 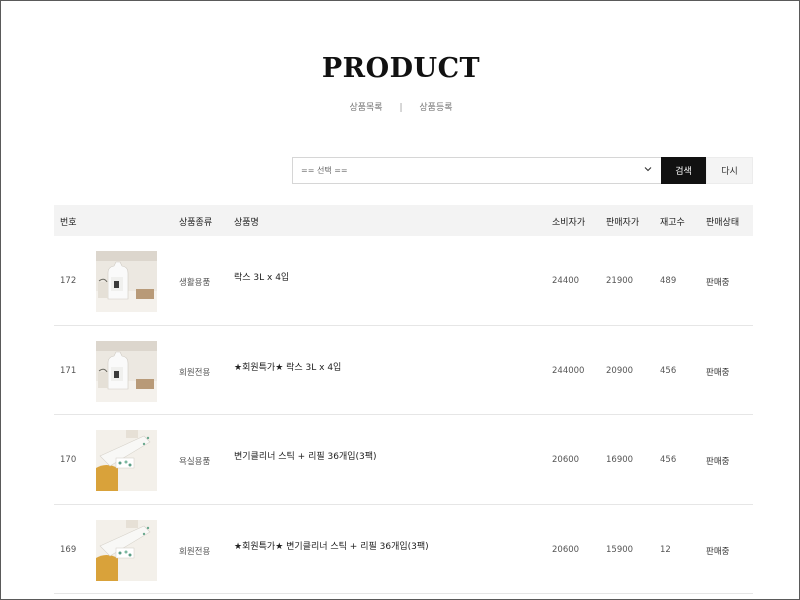 What do you see at coordinates (196, 223) in the screenshot?
I see `column-header-type: 상품종류` at bounding box center [196, 223].